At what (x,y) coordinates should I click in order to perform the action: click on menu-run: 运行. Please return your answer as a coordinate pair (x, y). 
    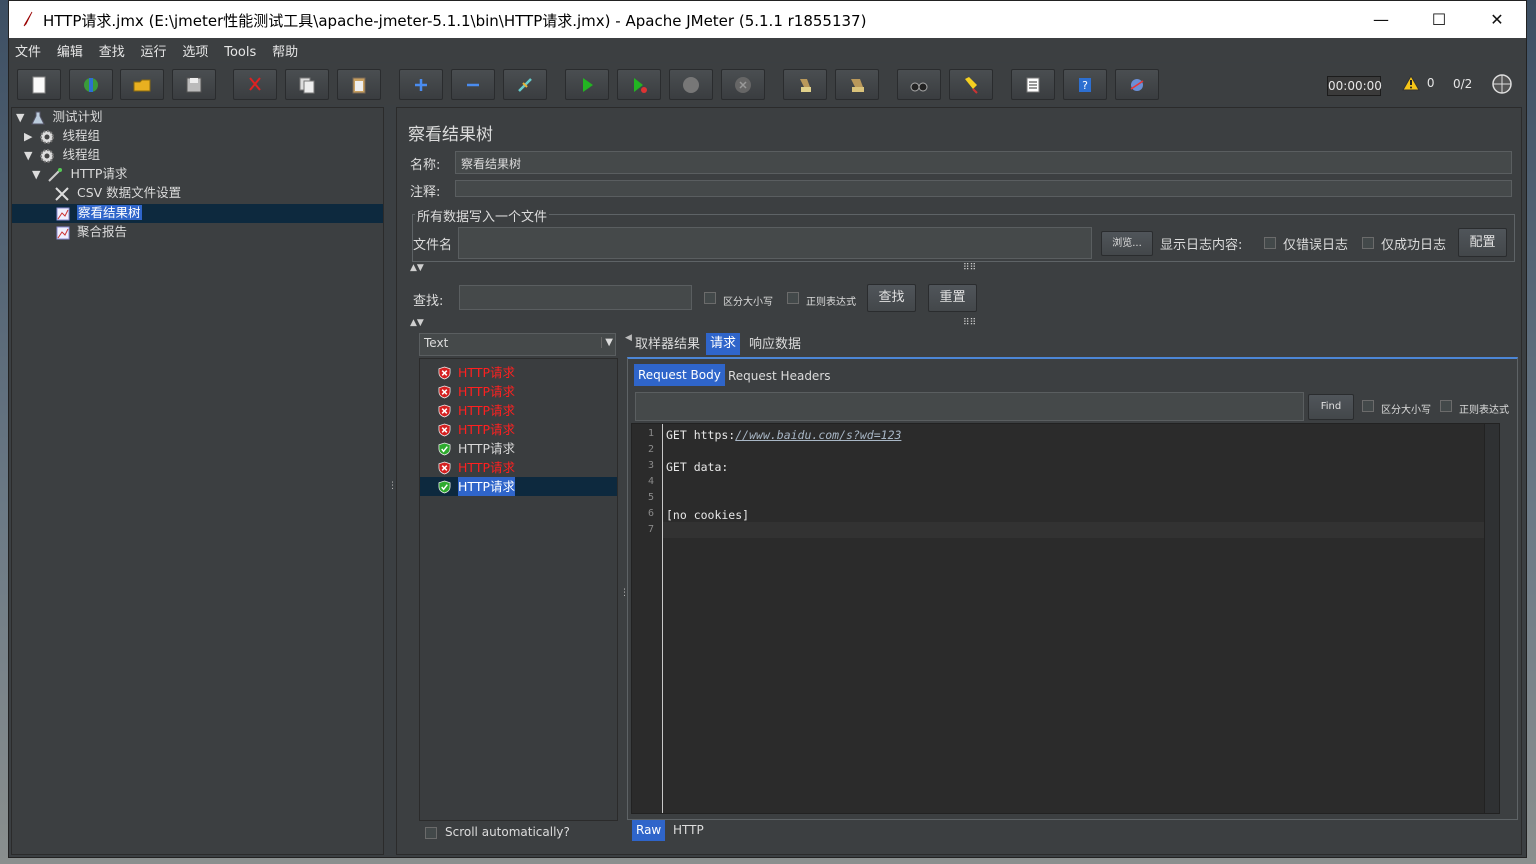
    Looking at the image, I should click on (154, 50).